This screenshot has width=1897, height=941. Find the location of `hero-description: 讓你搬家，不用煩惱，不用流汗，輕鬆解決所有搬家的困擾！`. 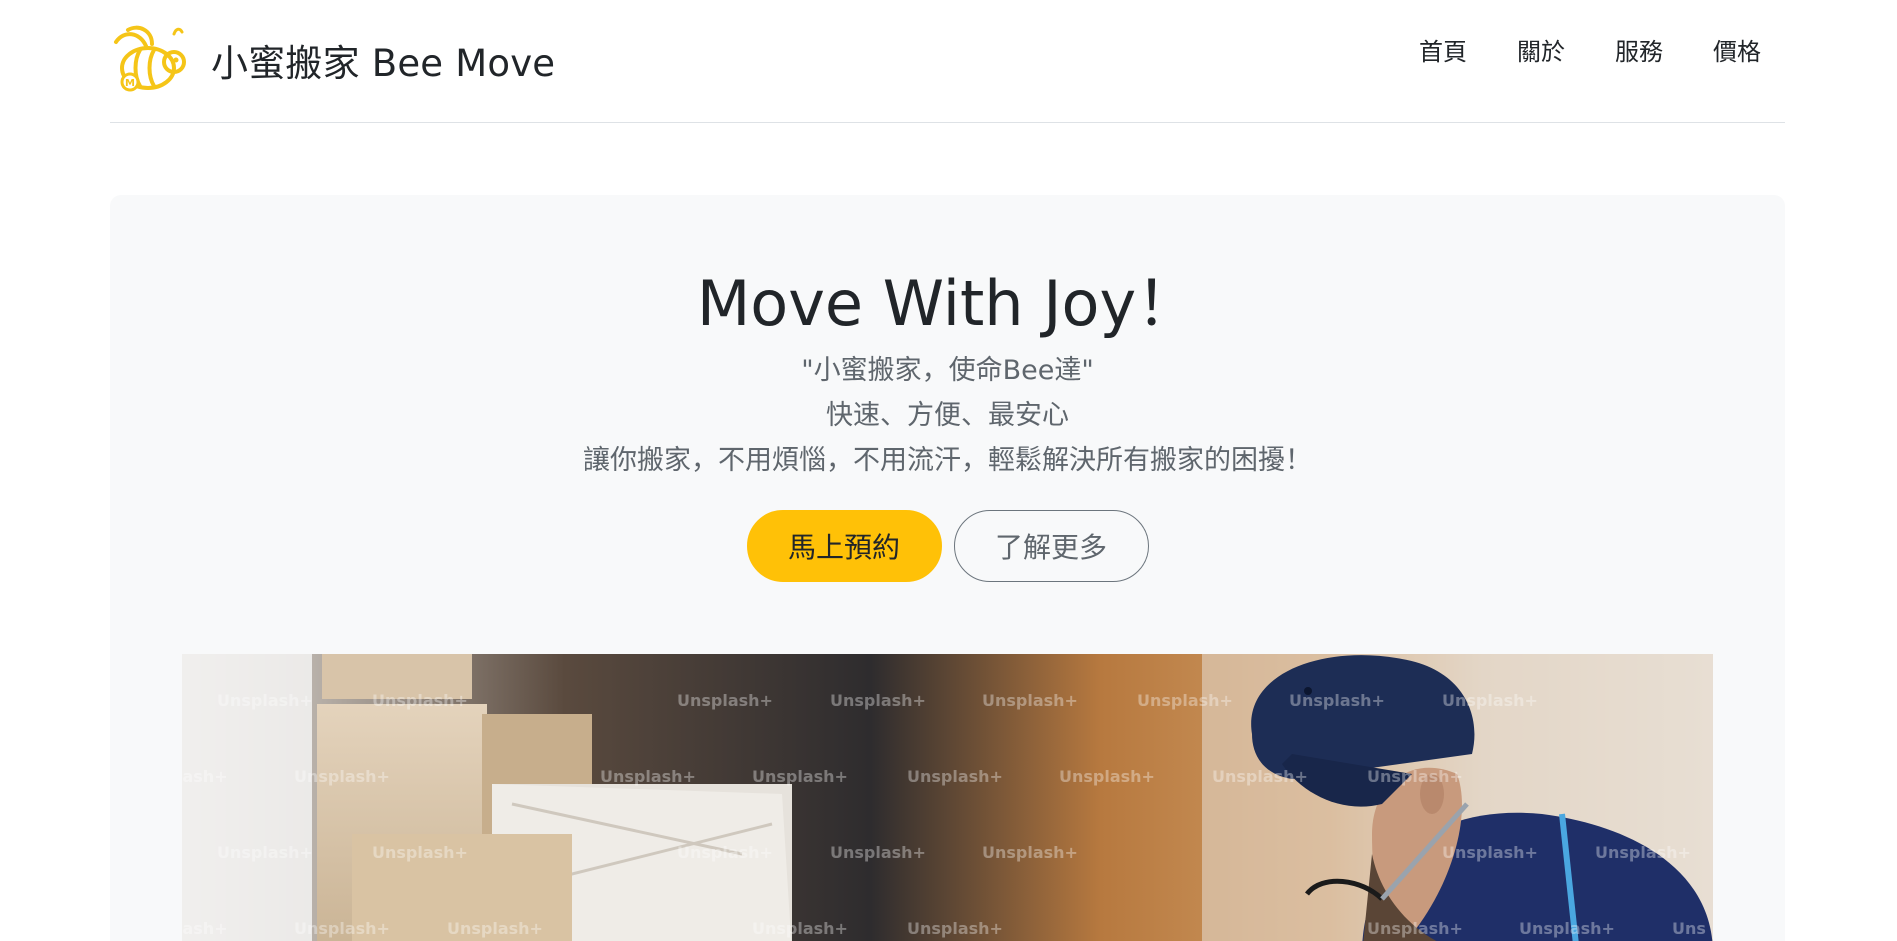

hero-description: 讓你搬家，不用煩惱，不用流汗，輕鬆解決所有搬家的困擾！ is located at coordinates (947, 460).